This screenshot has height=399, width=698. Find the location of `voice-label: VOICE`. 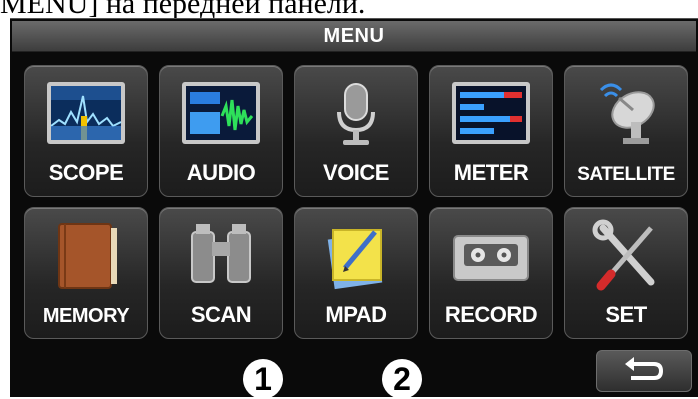

voice-label: VOICE is located at coordinates (356, 172).